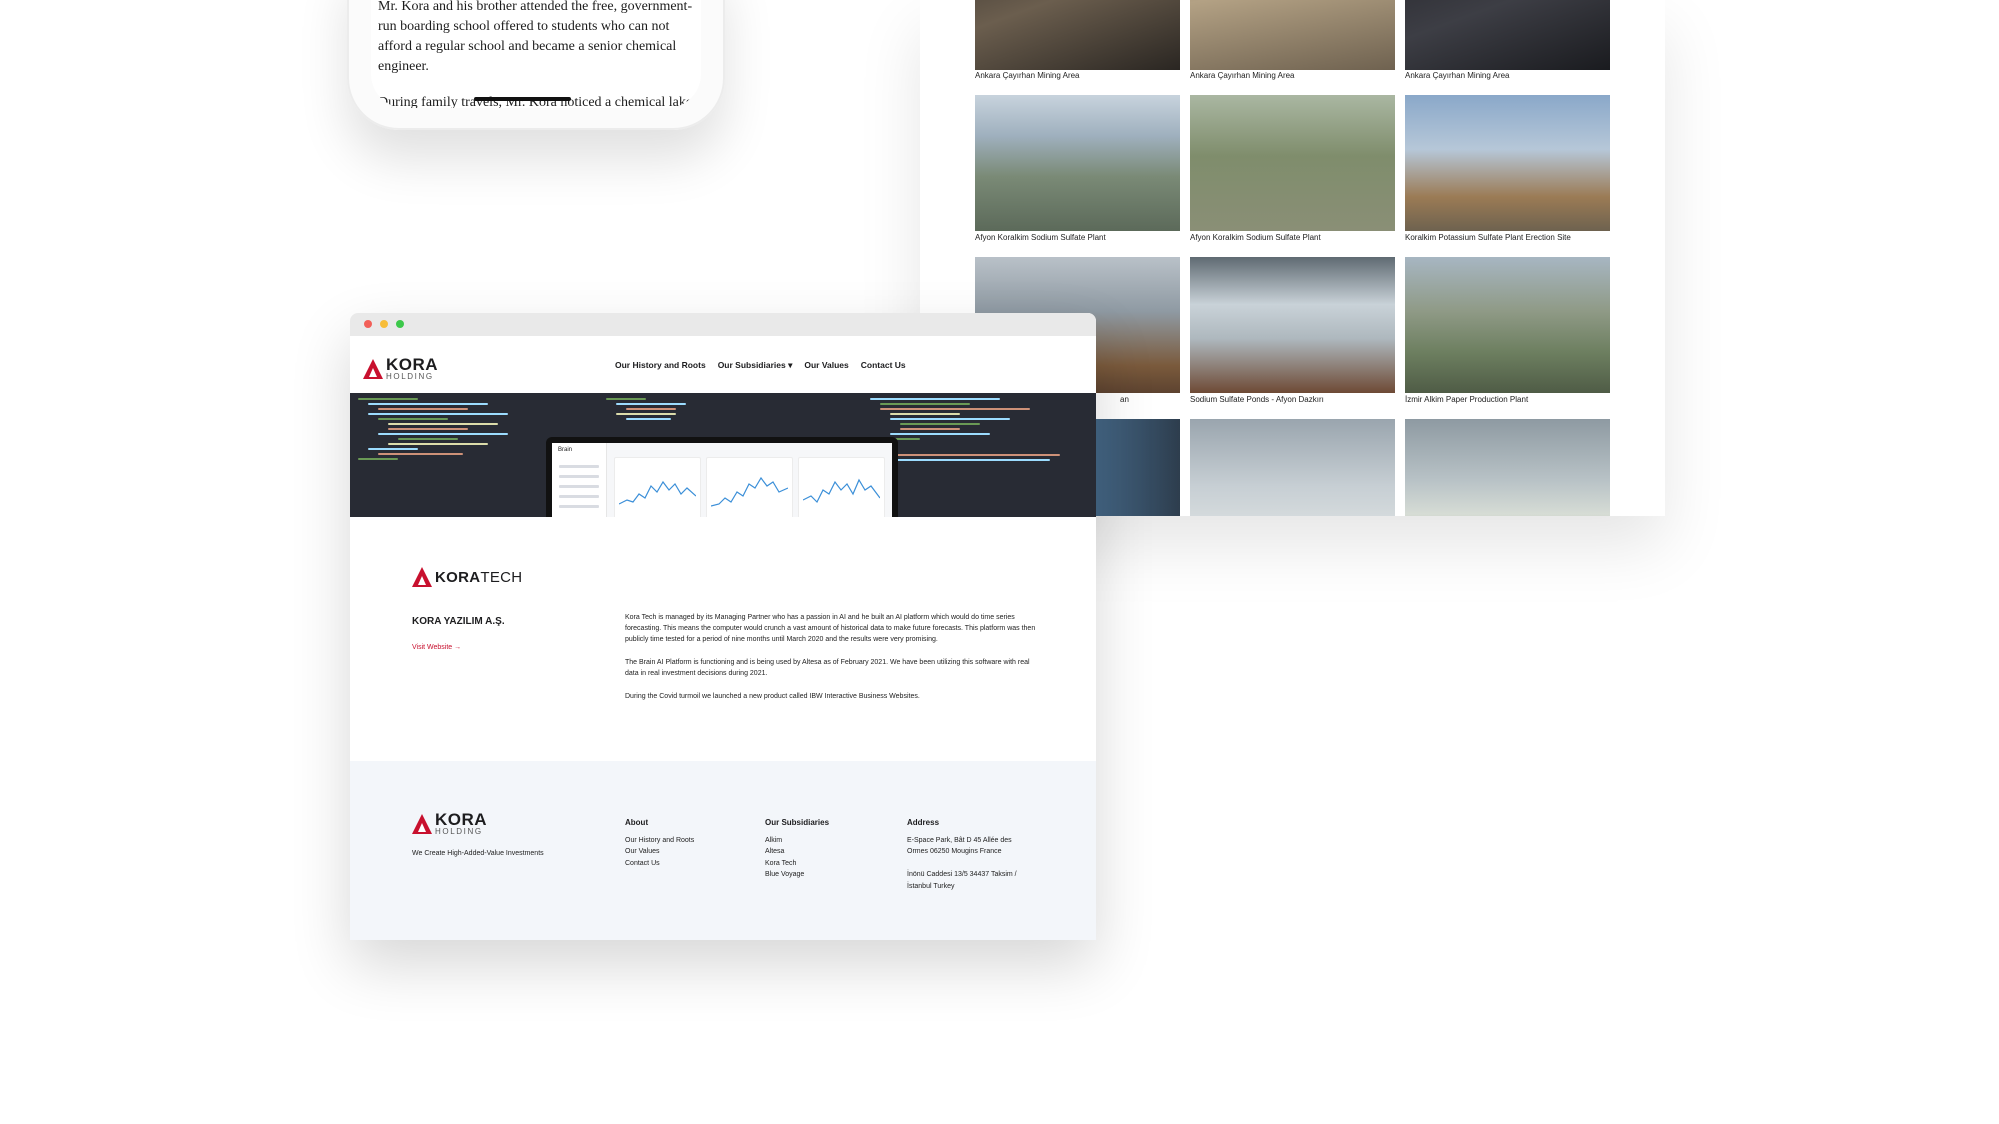 Image resolution: width=1999 pixels, height=1124 pixels. I want to click on app-sidebar: Brain, so click(579, 480).